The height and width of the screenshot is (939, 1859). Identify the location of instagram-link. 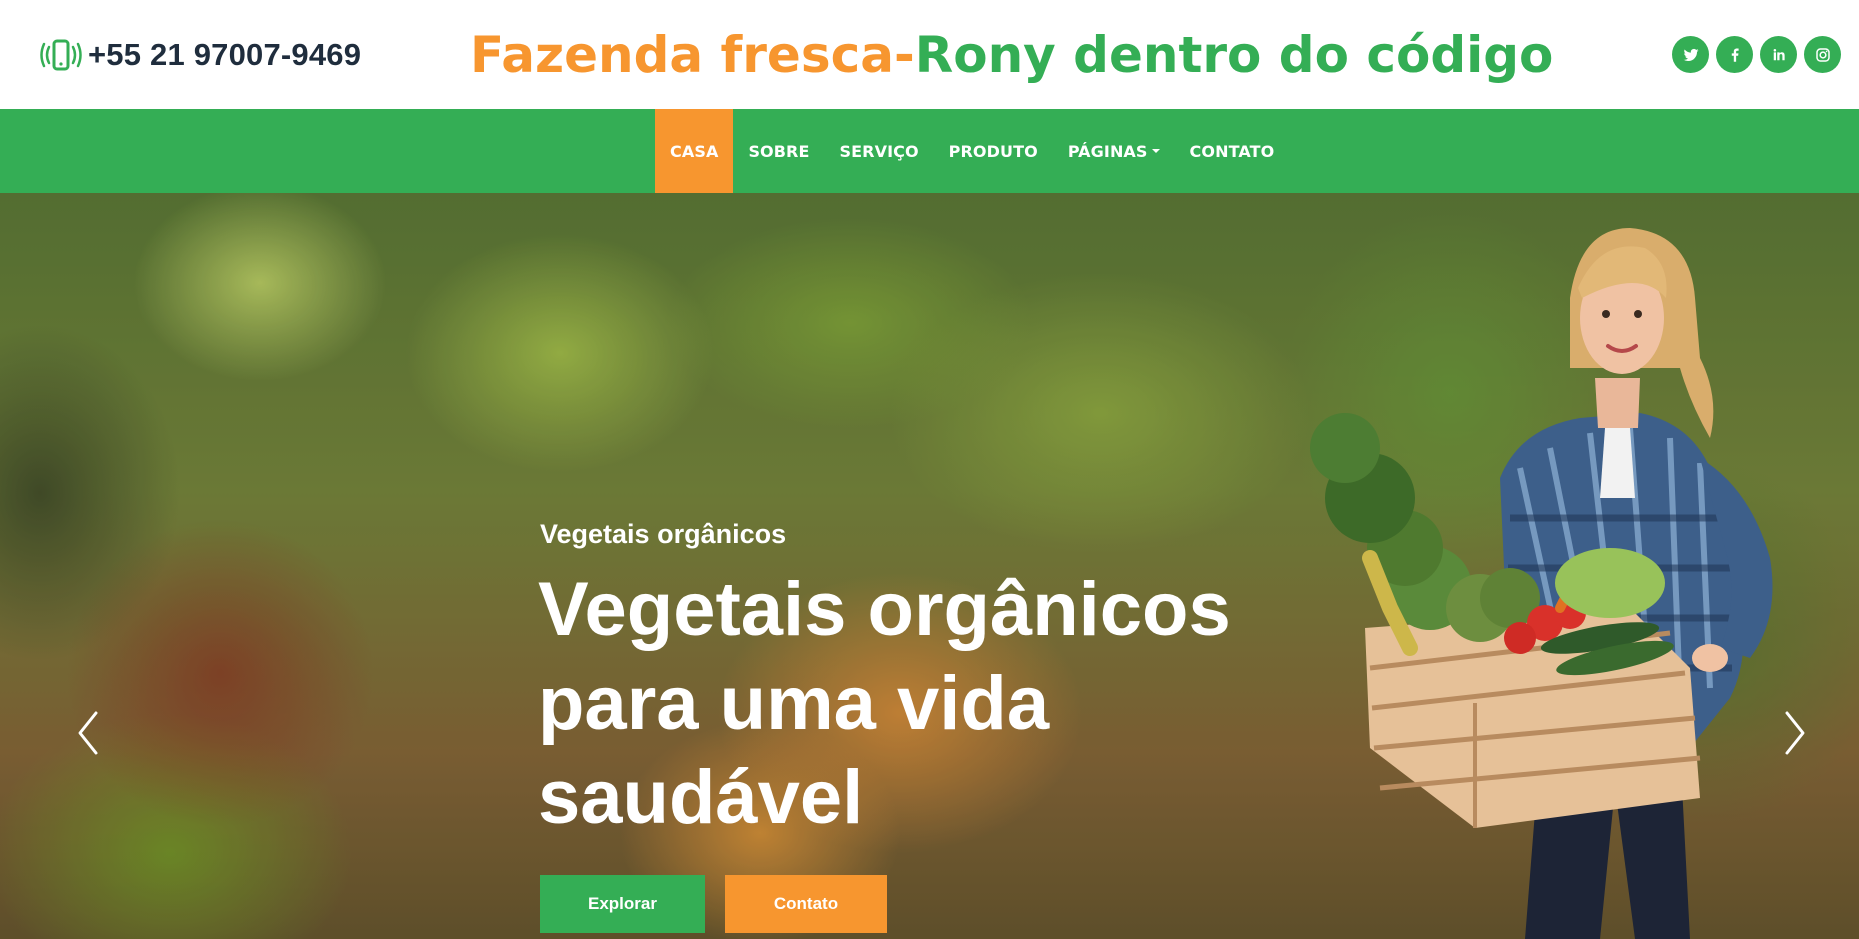
(1822, 54).